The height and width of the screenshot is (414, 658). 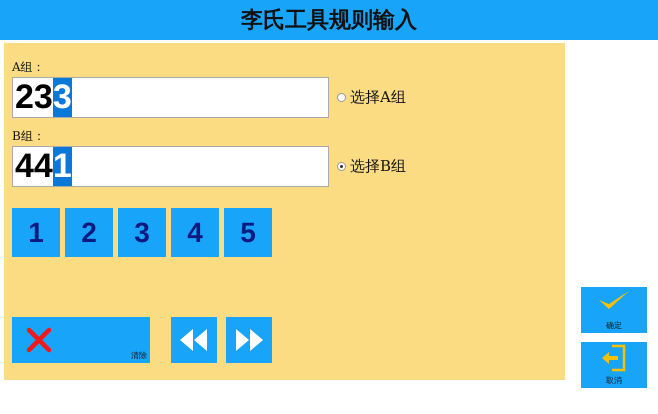 I want to click on back-button, so click(x=194, y=340).